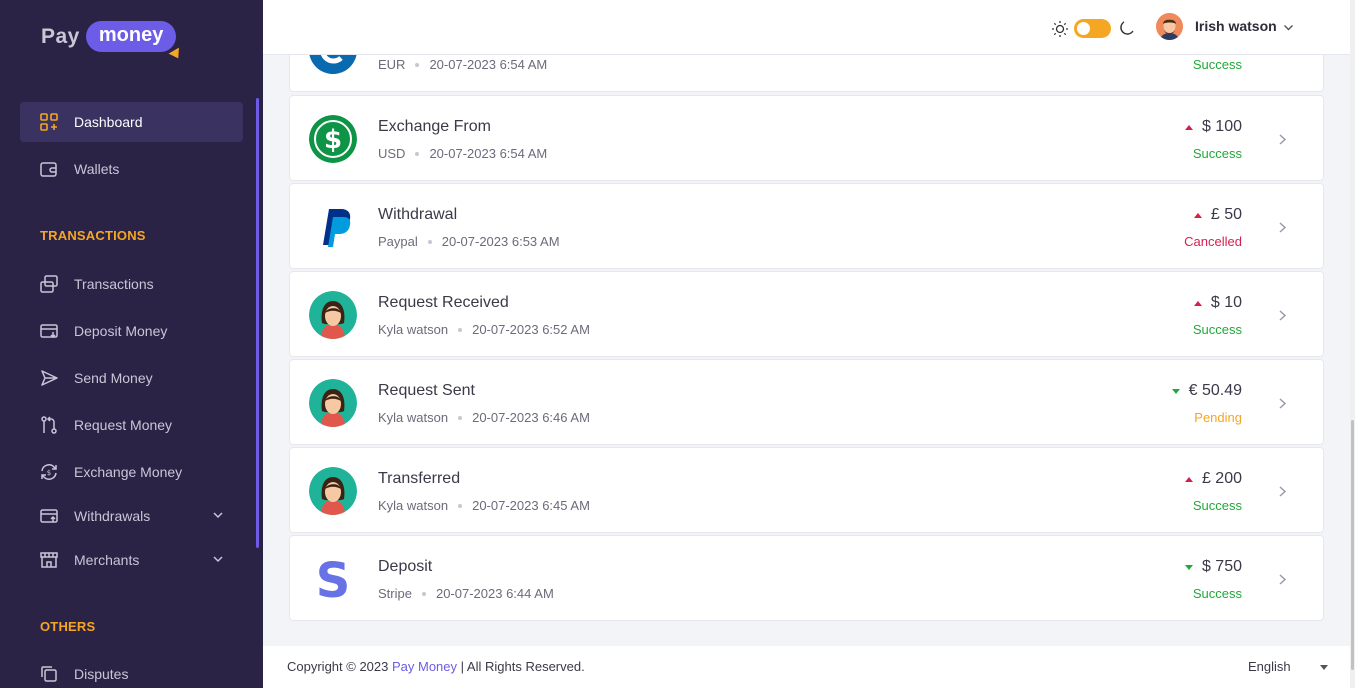 The image size is (1355, 688). Describe the element at coordinates (128, 472) in the screenshot. I see `sidebar-item-label: Exchange Money` at that location.